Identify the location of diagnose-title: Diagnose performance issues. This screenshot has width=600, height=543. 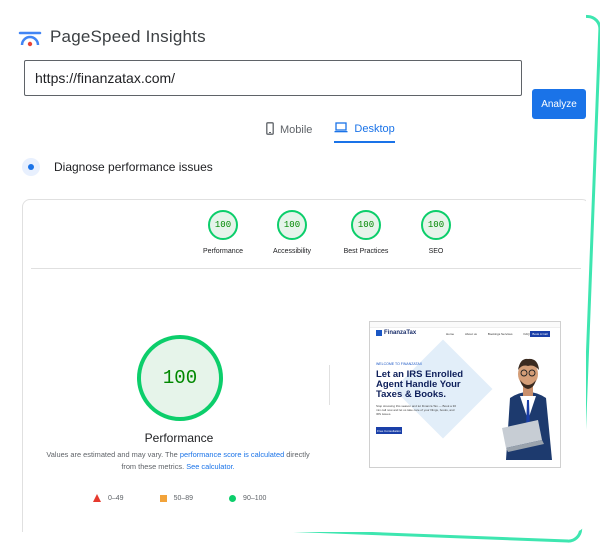
(133, 167).